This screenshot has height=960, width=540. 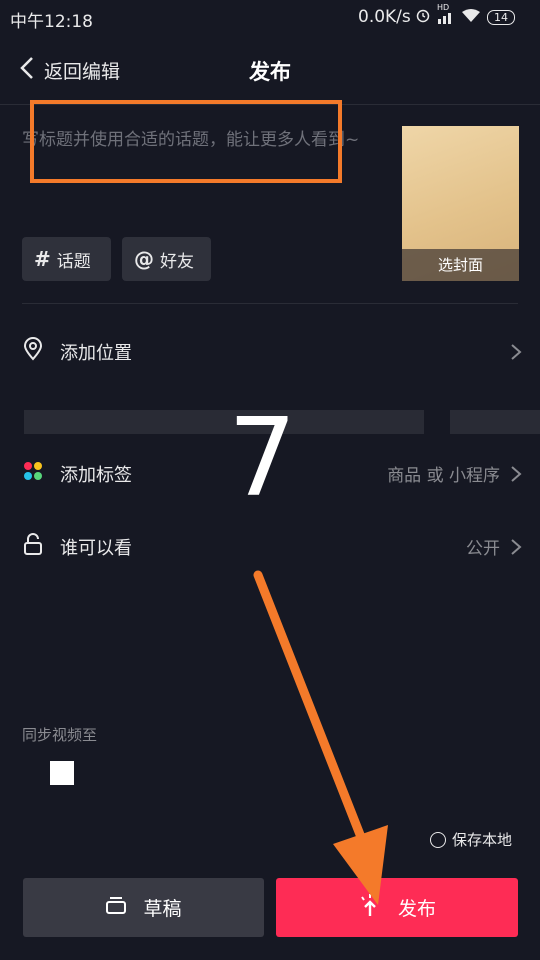 I want to click on annotation-step-number: 7, so click(x=262, y=458).